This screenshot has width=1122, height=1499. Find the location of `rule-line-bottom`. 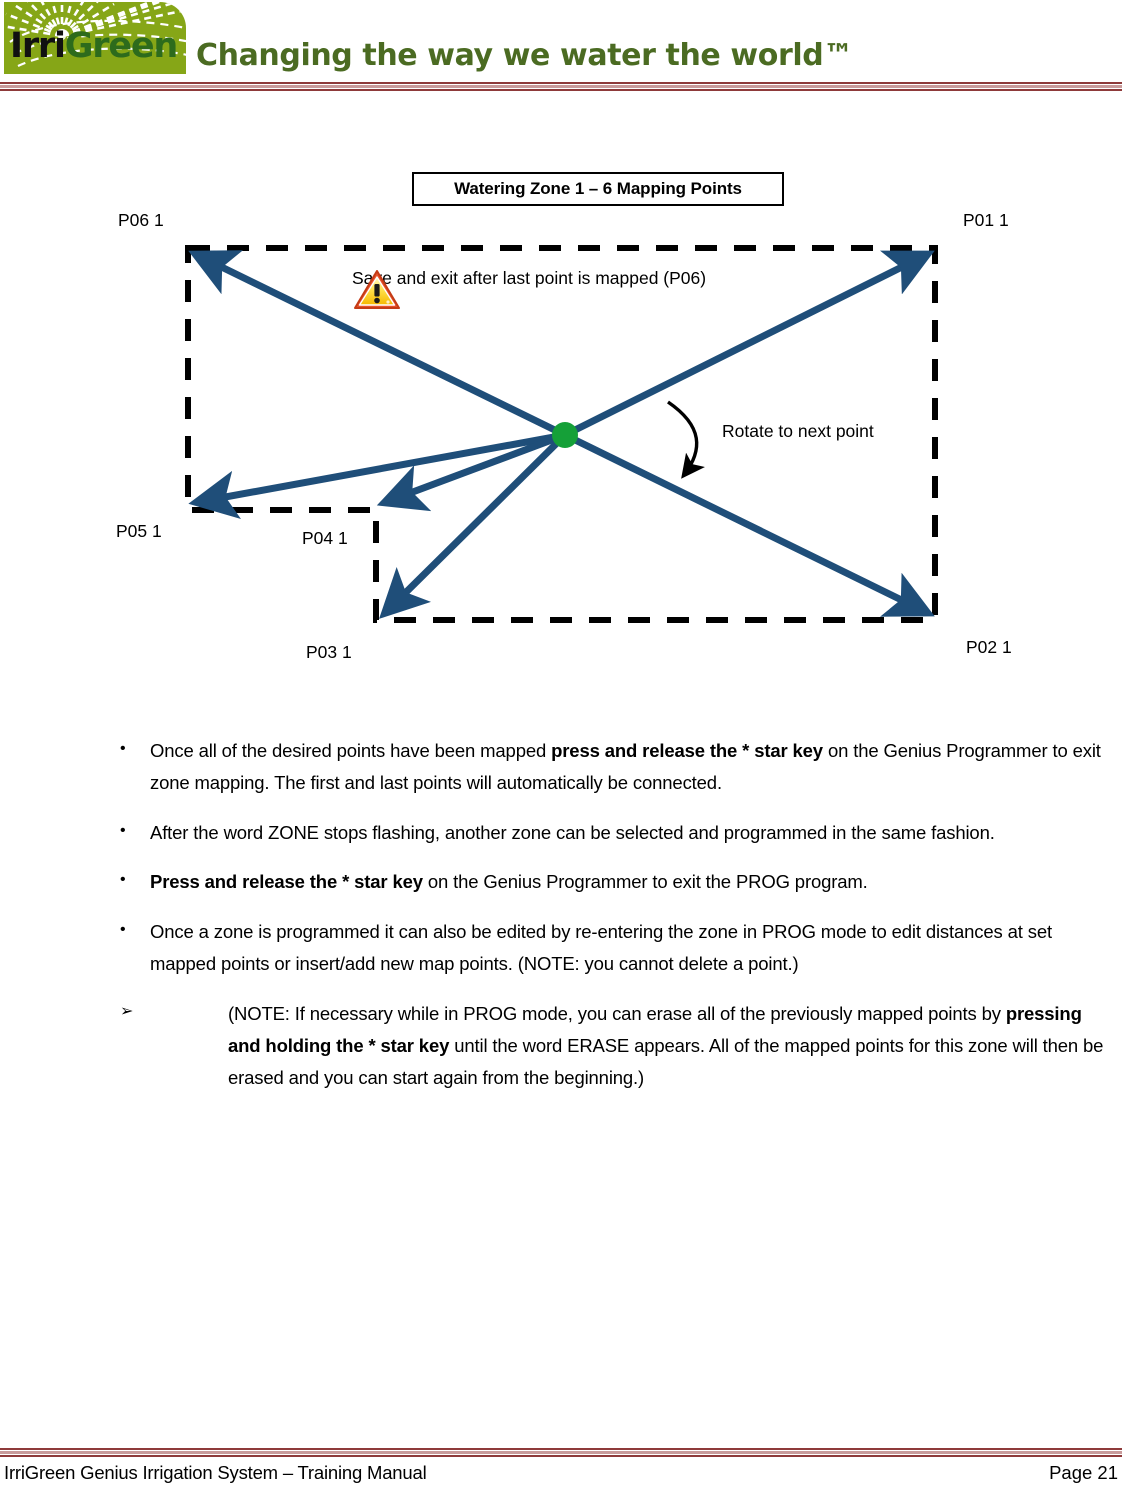

rule-line-bottom is located at coordinates (561, 90).